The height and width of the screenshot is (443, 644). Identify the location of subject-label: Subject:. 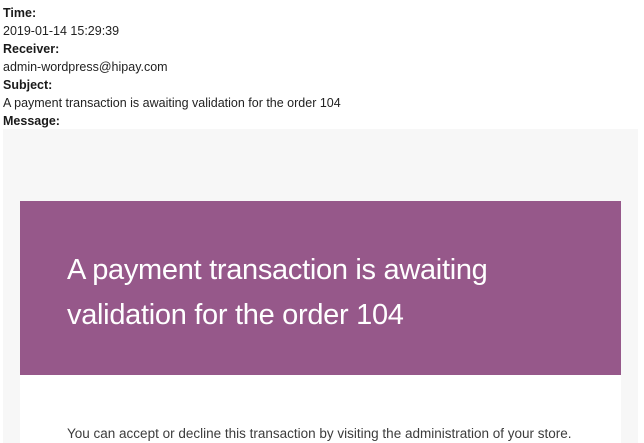
(28, 85).